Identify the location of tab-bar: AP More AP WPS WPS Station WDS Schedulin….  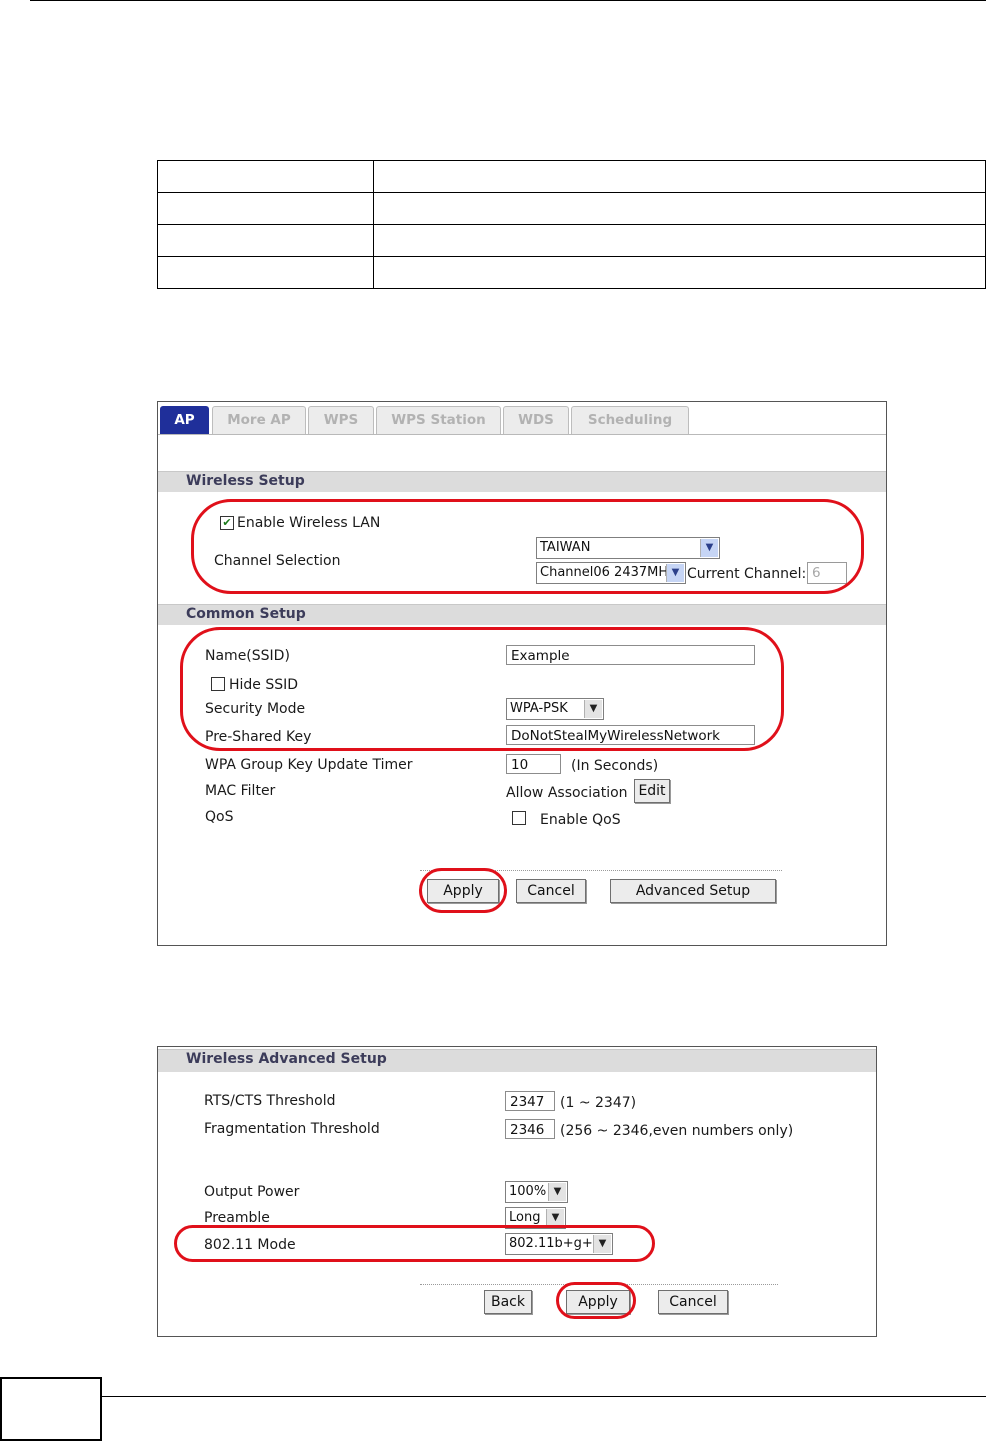
(522, 418).